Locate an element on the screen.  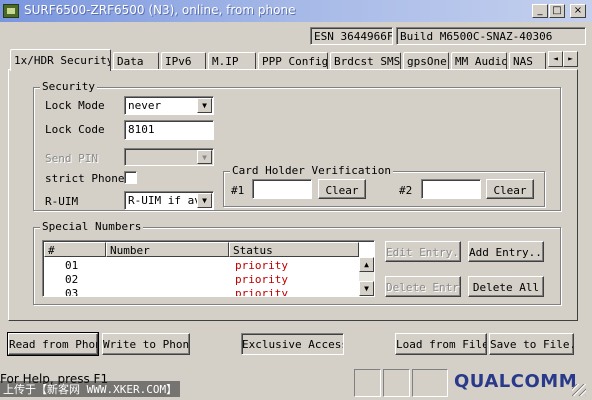
maximize-button: □ is located at coordinates (557, 11).